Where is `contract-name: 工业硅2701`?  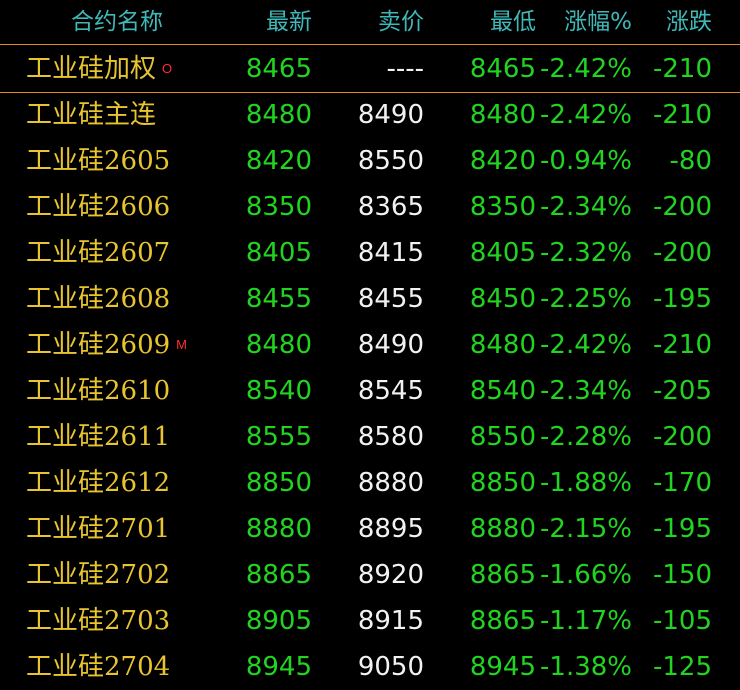 contract-name: 工业硅2701 is located at coordinates (98, 529).